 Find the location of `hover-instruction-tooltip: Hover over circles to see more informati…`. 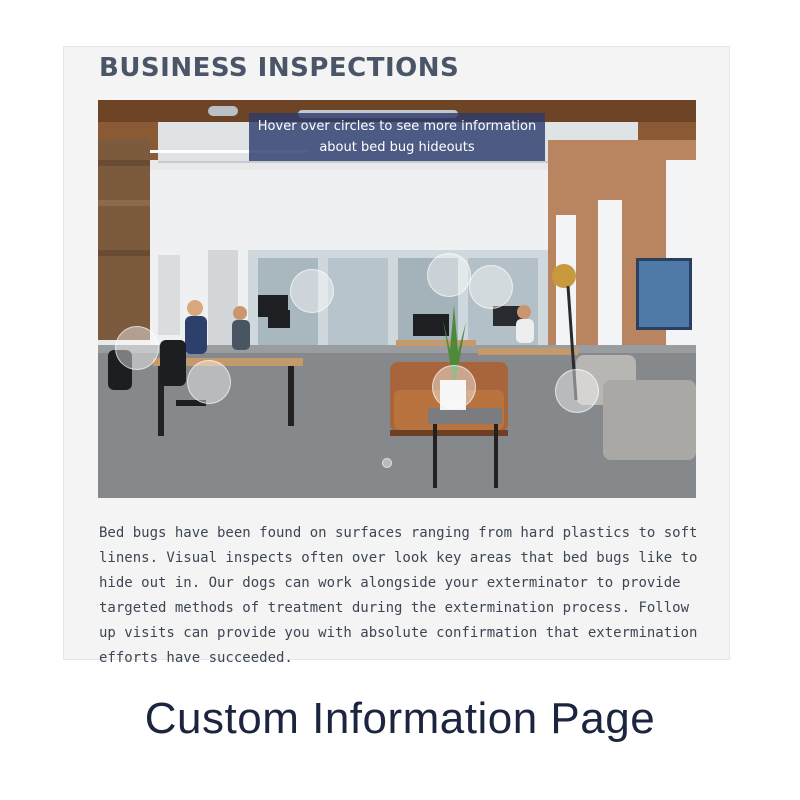

hover-instruction-tooltip: Hover over circles to see more informati… is located at coordinates (397, 137).